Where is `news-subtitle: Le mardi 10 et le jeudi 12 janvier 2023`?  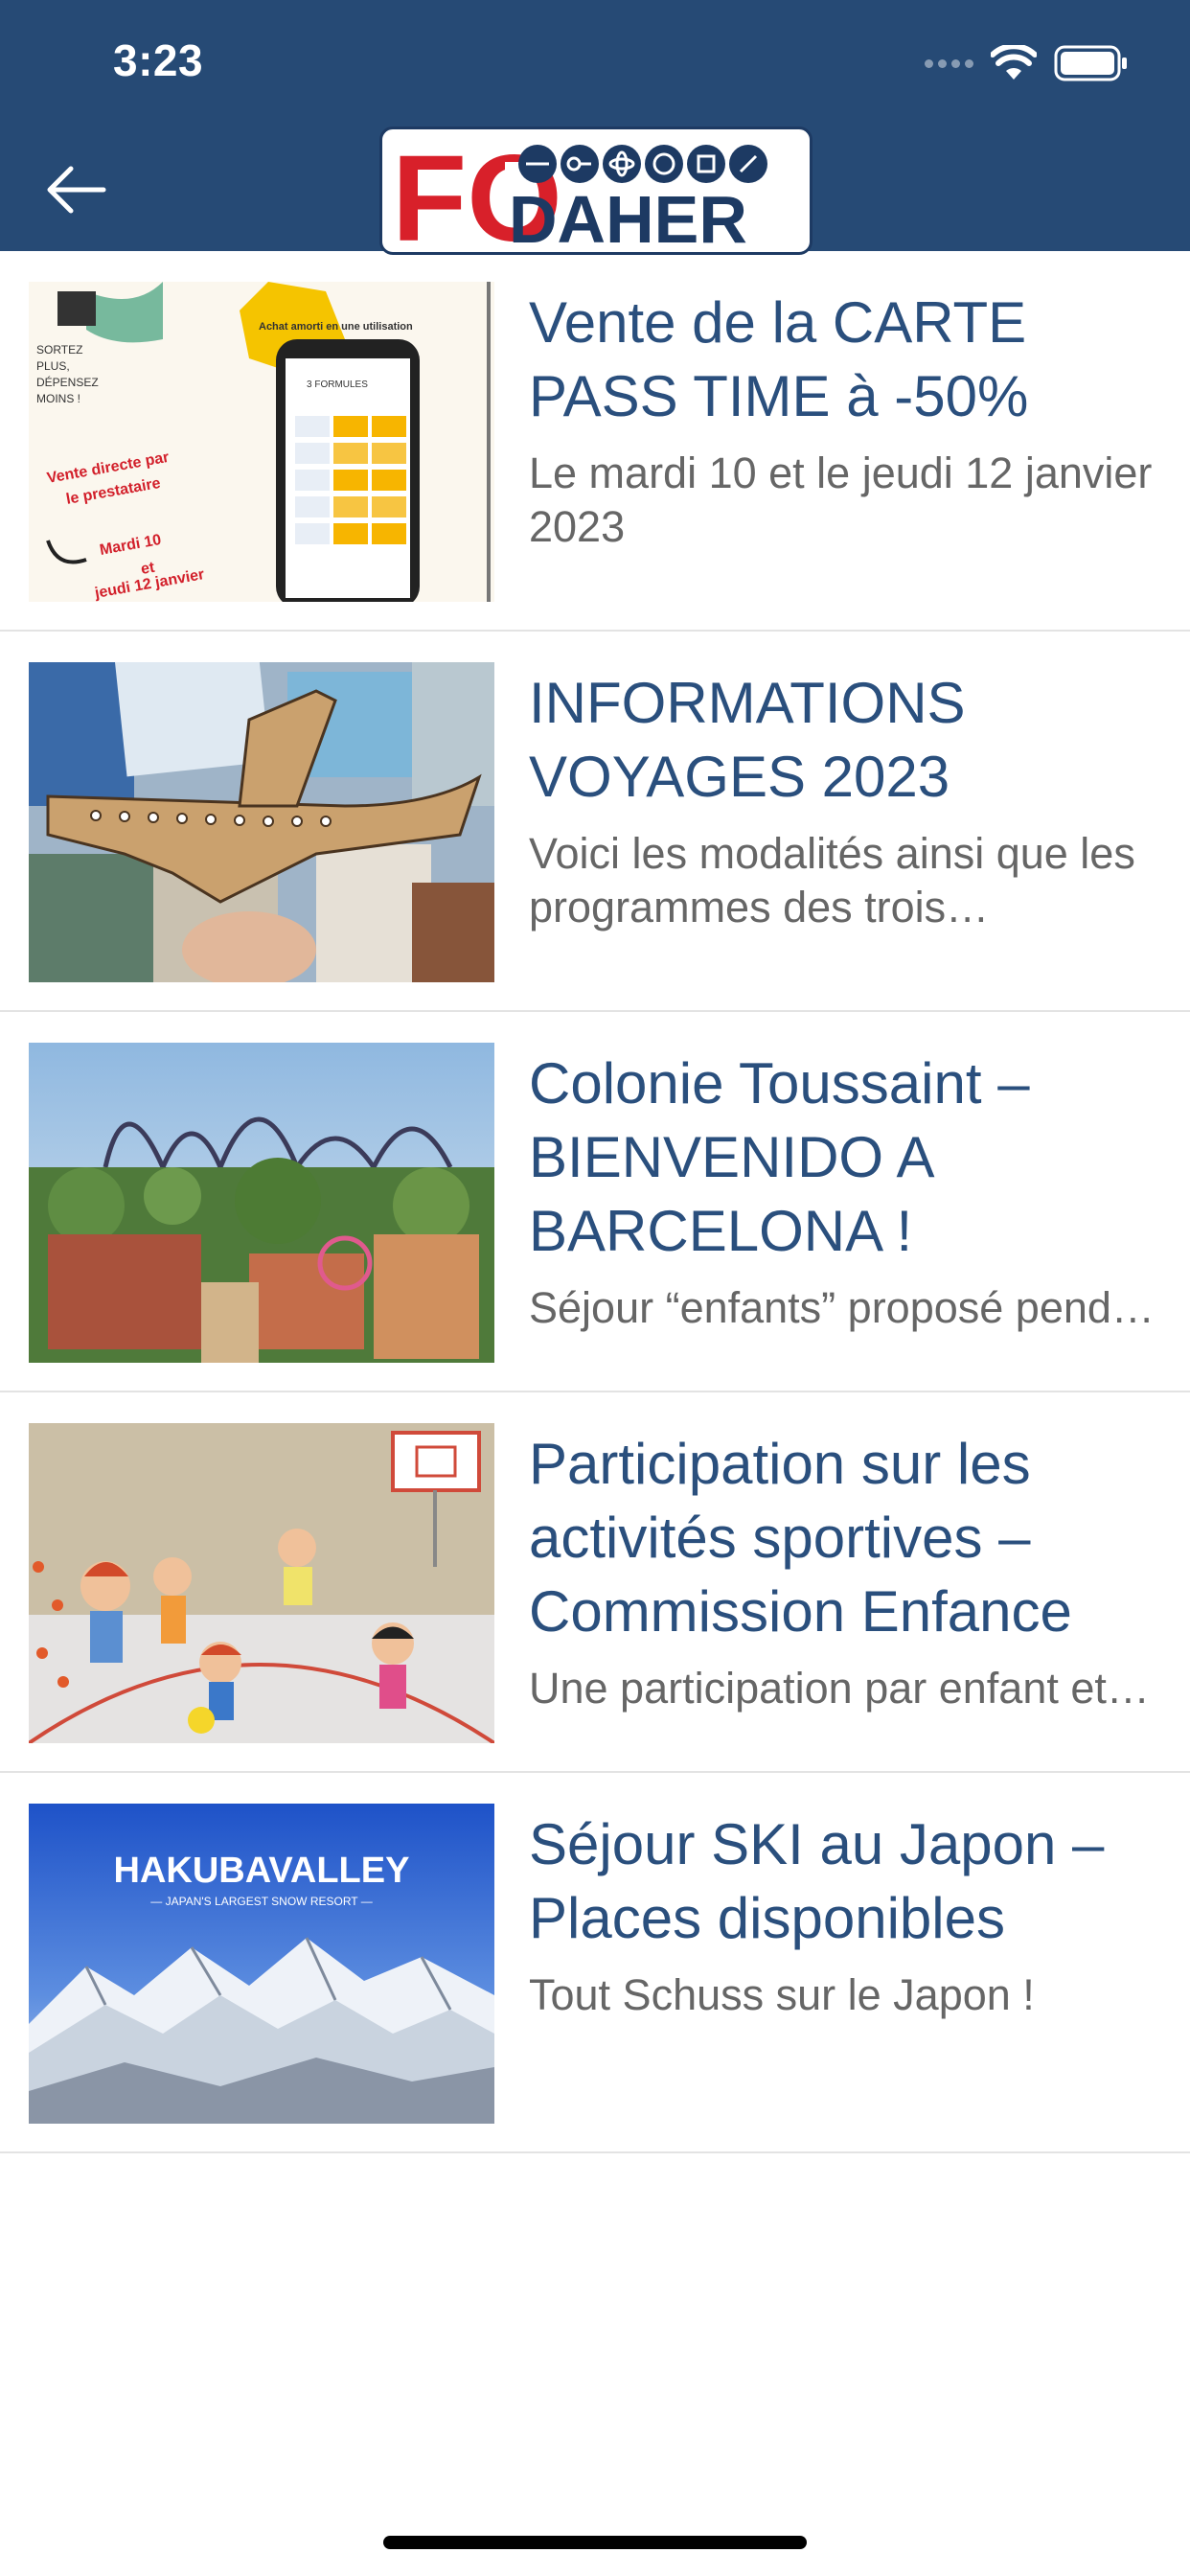
news-subtitle: Le mardi 10 et le jeudi 12 janvier 2023 is located at coordinates (841, 499).